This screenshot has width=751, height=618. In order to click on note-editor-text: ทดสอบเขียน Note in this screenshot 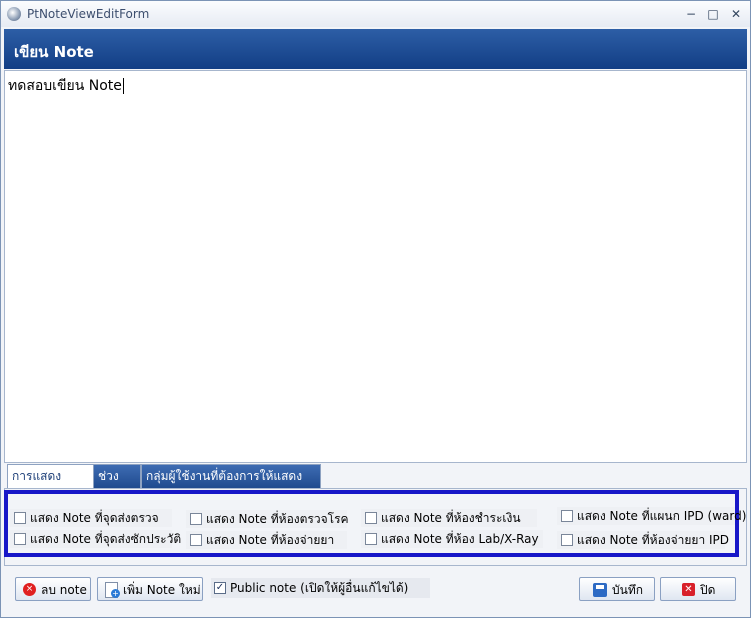, I will do `click(66, 86)`.